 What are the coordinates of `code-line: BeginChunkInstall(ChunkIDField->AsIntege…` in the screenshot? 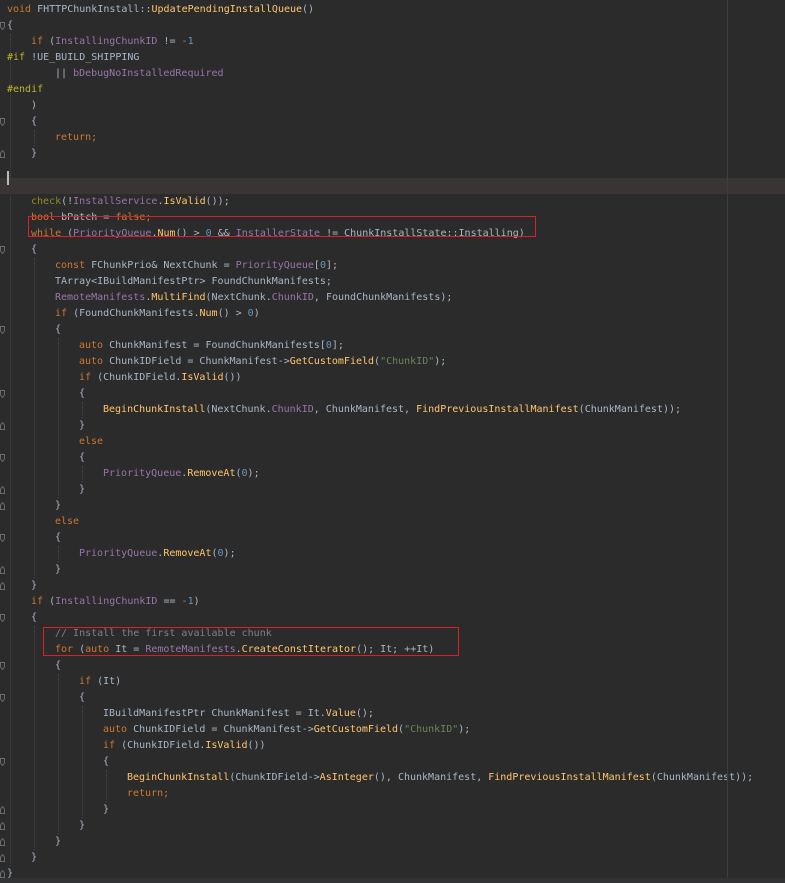 It's located at (392, 778).